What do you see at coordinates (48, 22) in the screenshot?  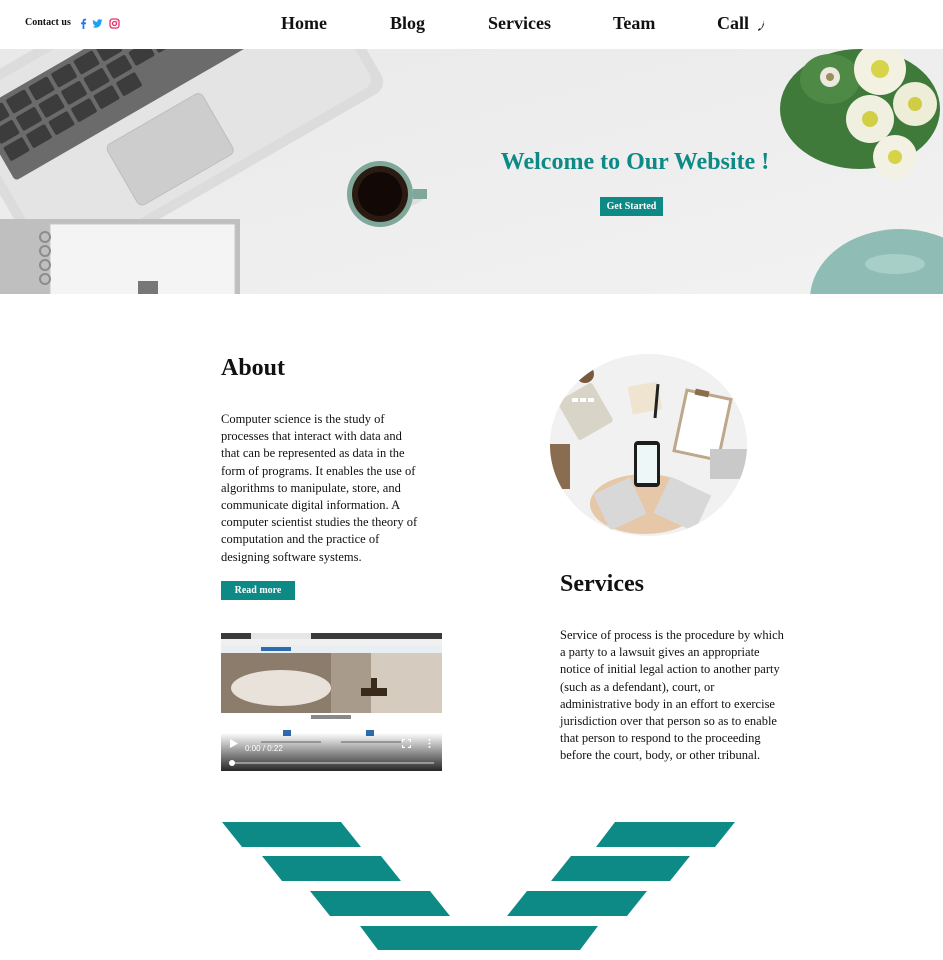 I see `contact-us-label: Contact us` at bounding box center [48, 22].